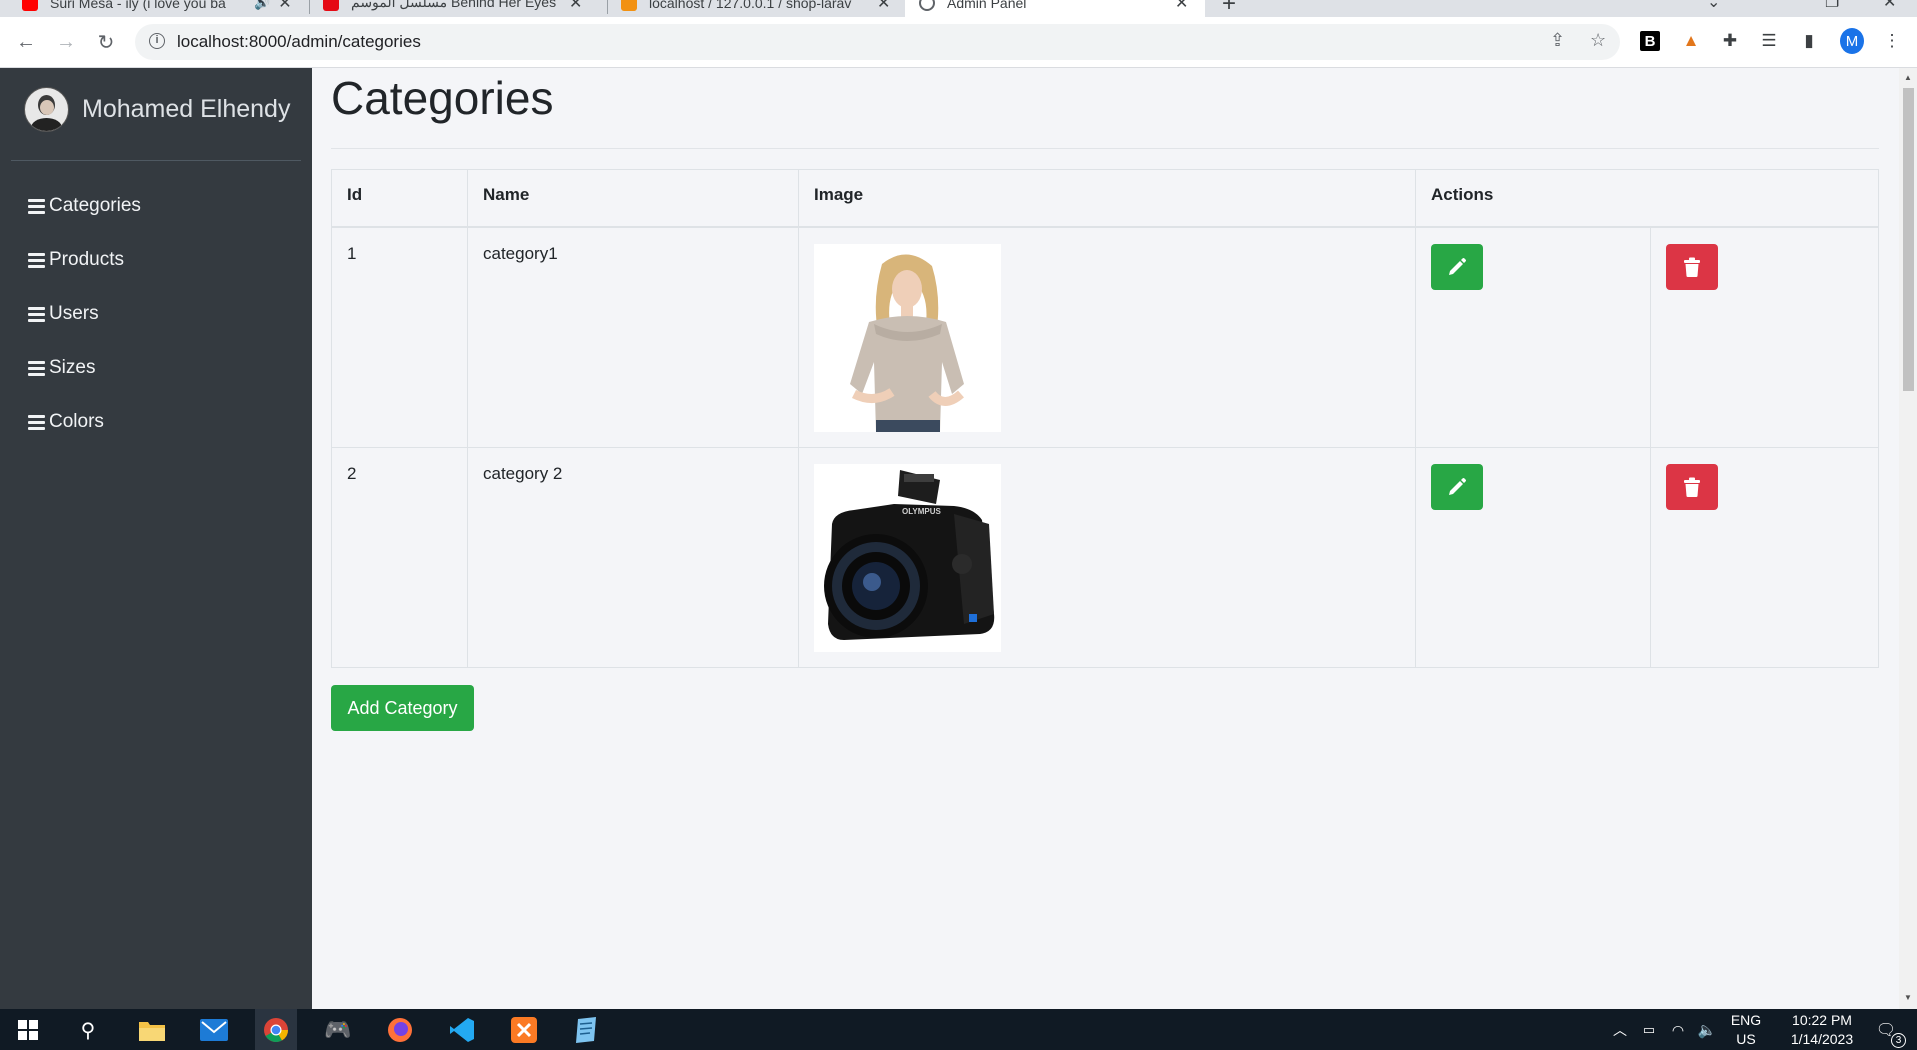  What do you see at coordinates (1105, 198) in the screenshot?
I see `table-header-row: Id Name Image Actions` at bounding box center [1105, 198].